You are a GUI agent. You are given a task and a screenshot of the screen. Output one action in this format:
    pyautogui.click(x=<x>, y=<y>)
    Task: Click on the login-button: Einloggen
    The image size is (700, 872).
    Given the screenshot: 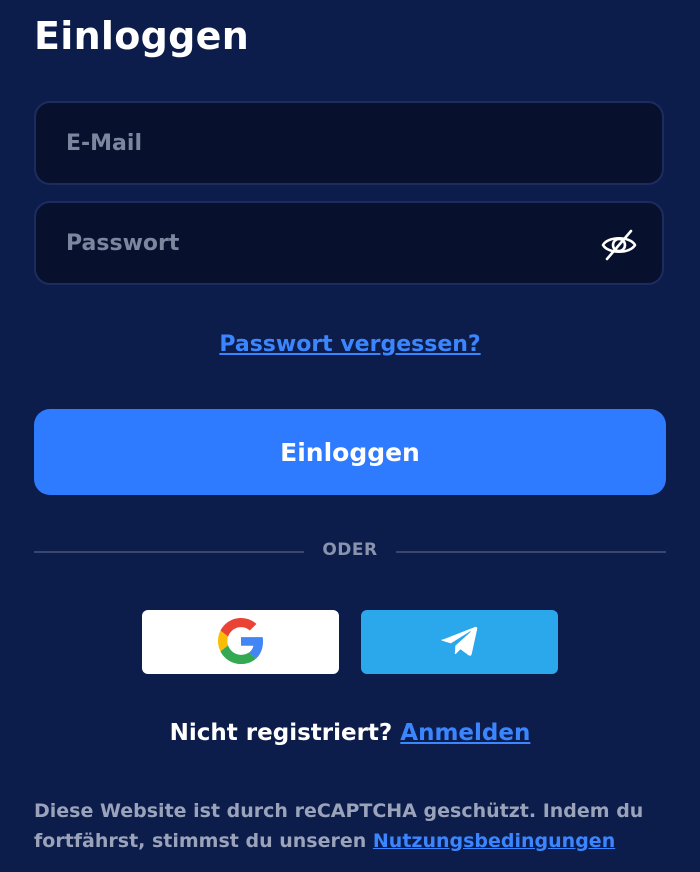 What is the action you would take?
    pyautogui.click(x=350, y=452)
    